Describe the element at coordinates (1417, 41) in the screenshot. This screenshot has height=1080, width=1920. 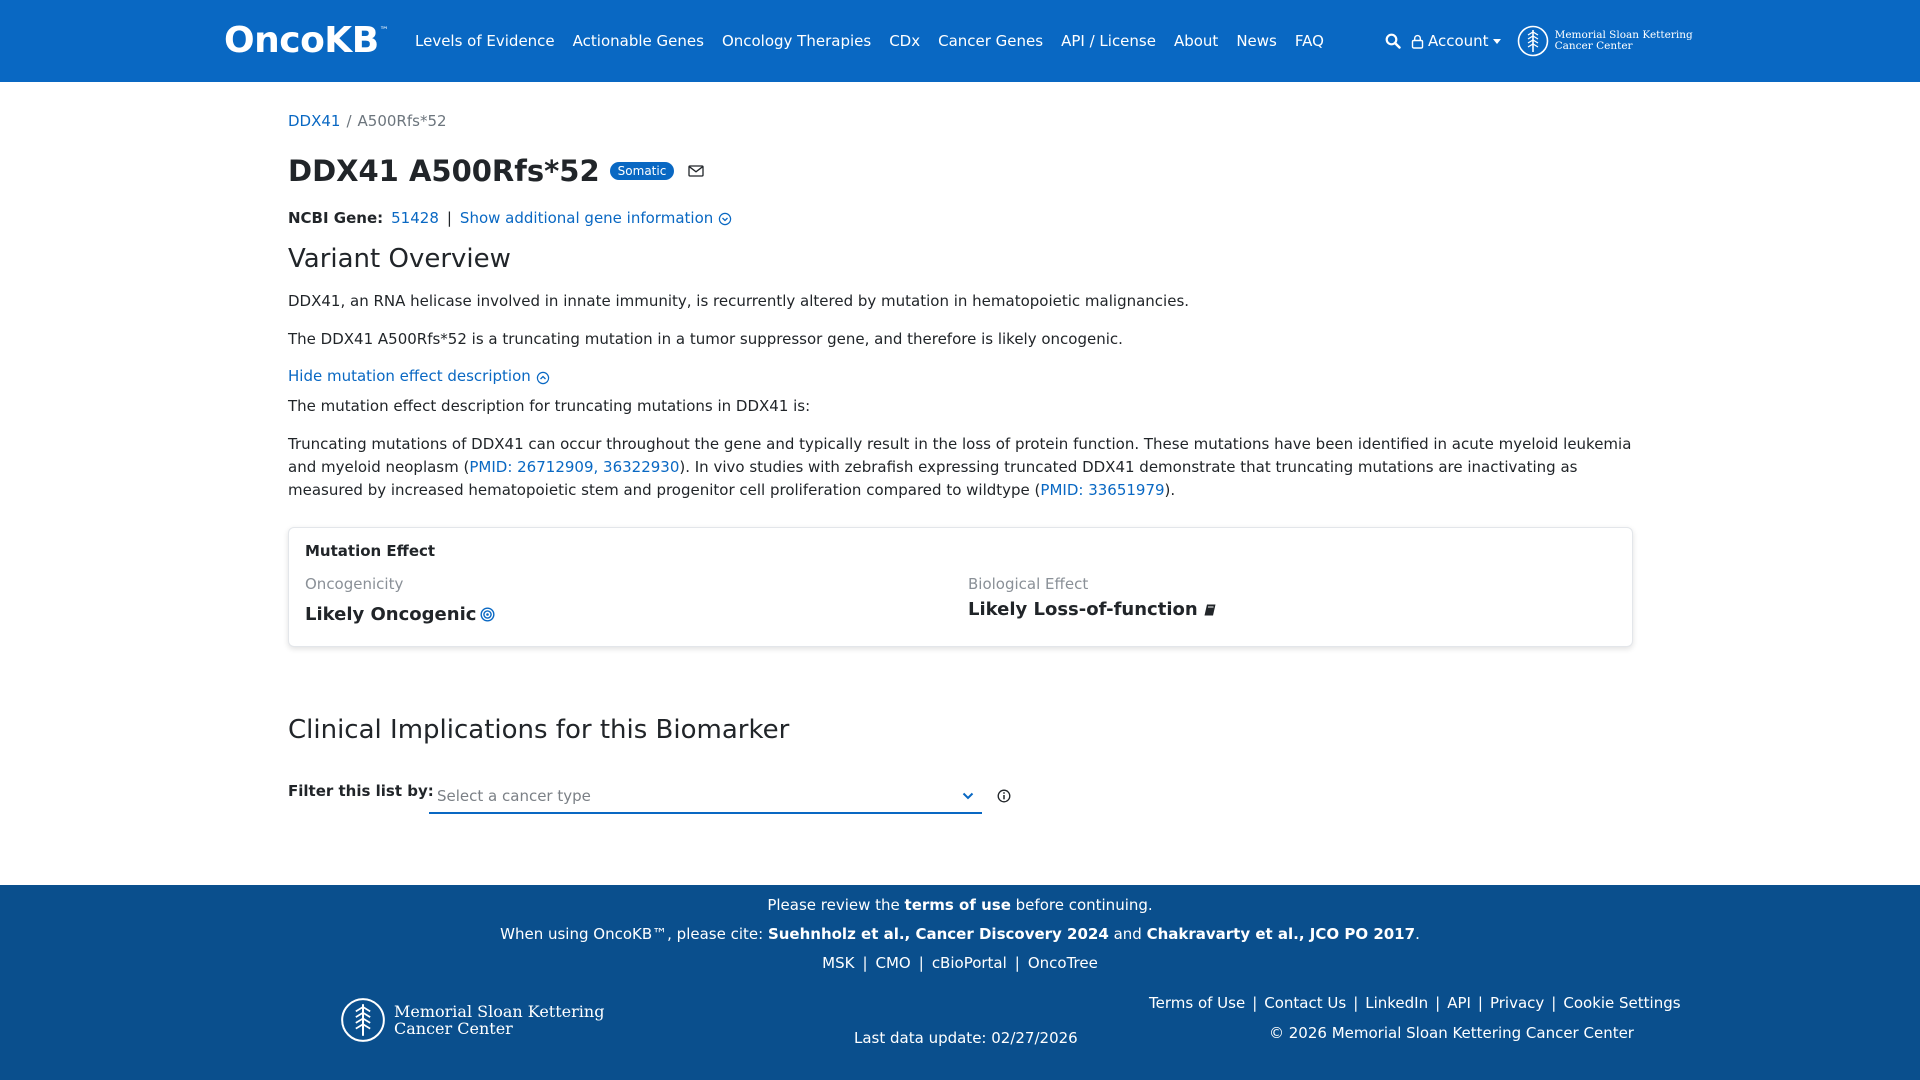
I see `lock-icon` at that location.